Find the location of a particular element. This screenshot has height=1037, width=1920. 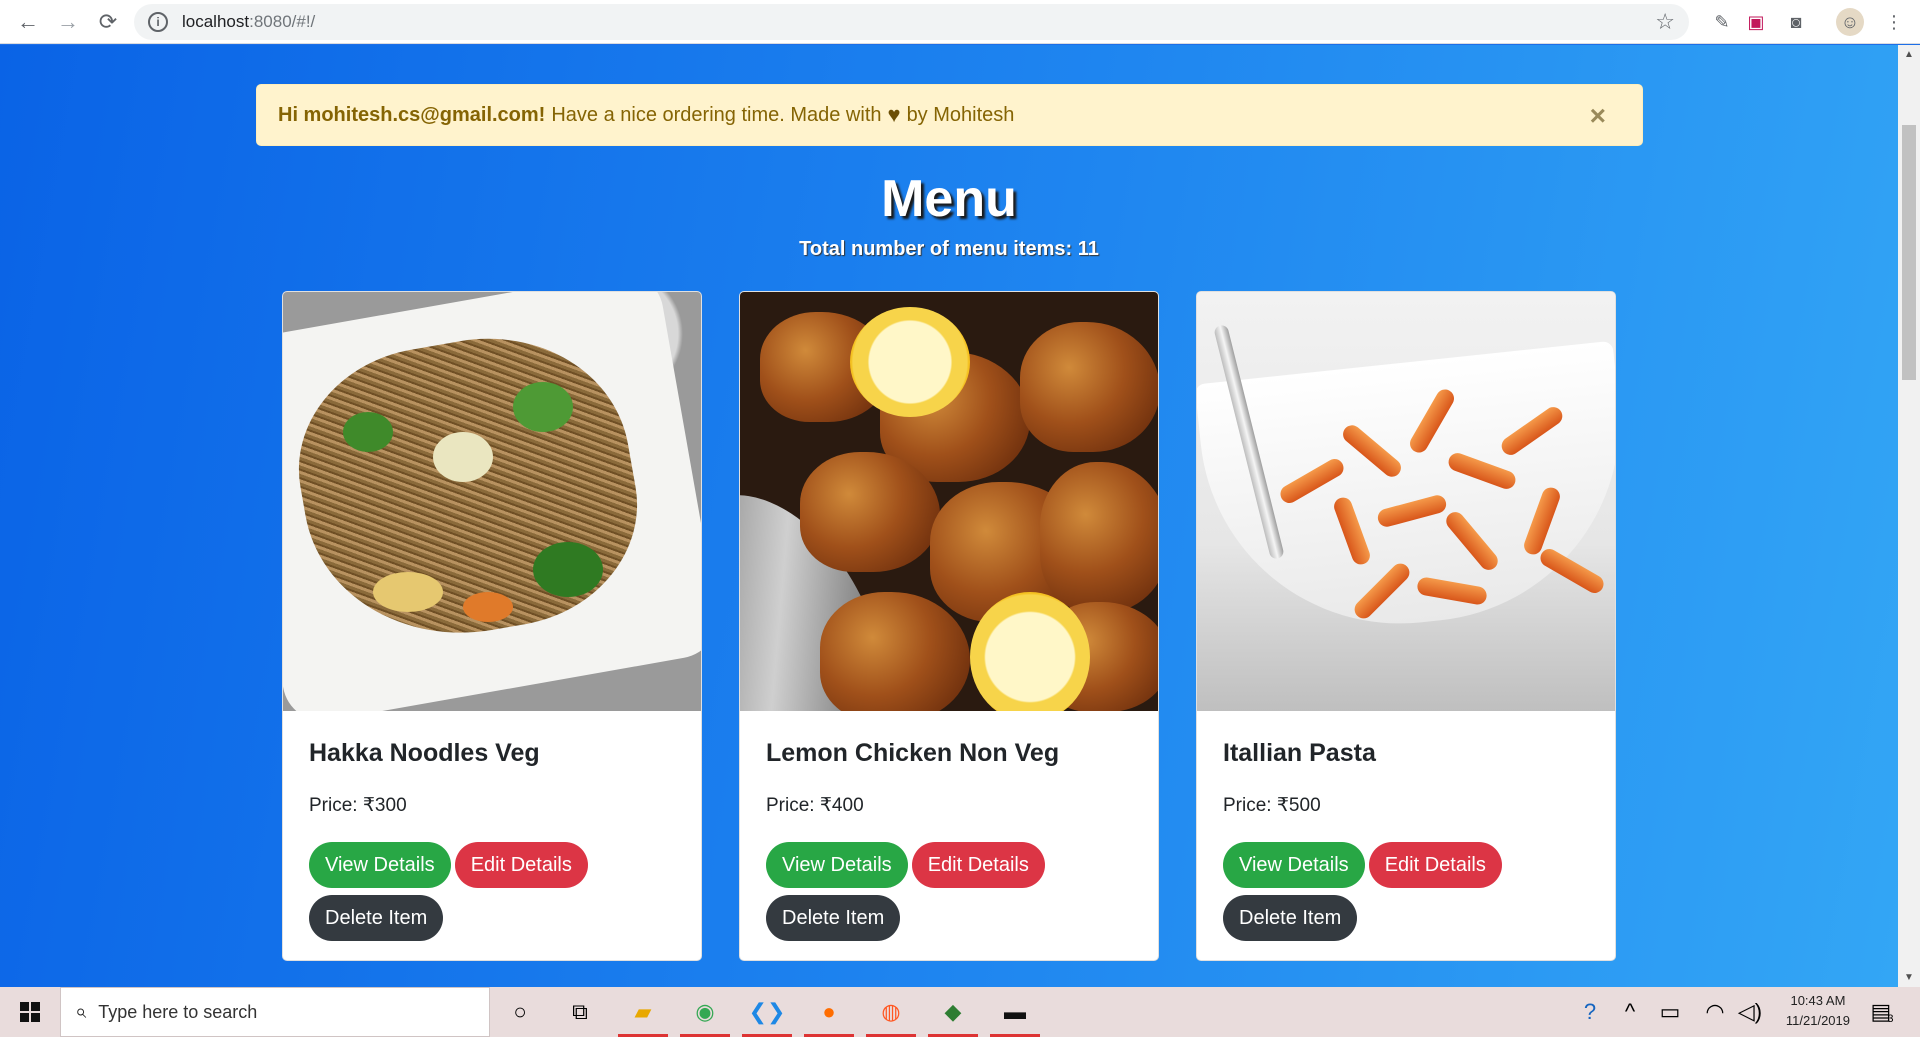

mongodb-icon: ◆ is located at coordinates (953, 1012).